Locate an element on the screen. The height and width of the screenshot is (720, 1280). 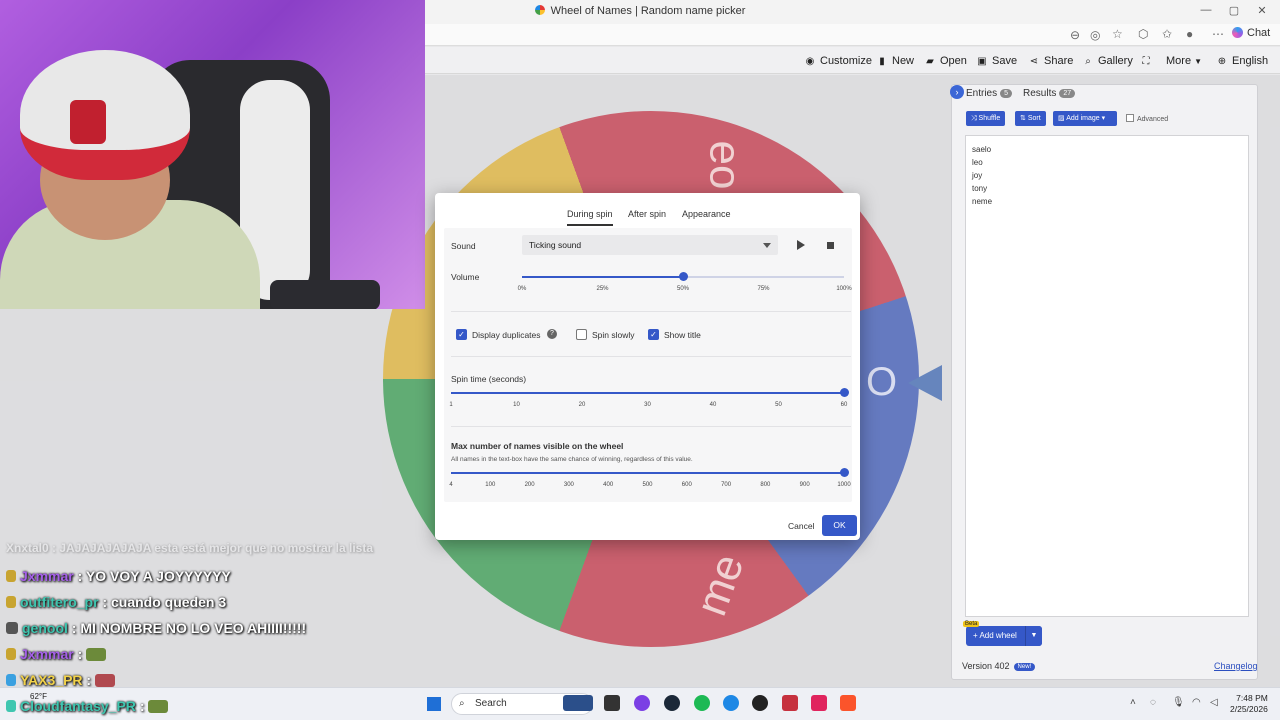
slider-tick-label: 100 is located at coordinates (490, 485).